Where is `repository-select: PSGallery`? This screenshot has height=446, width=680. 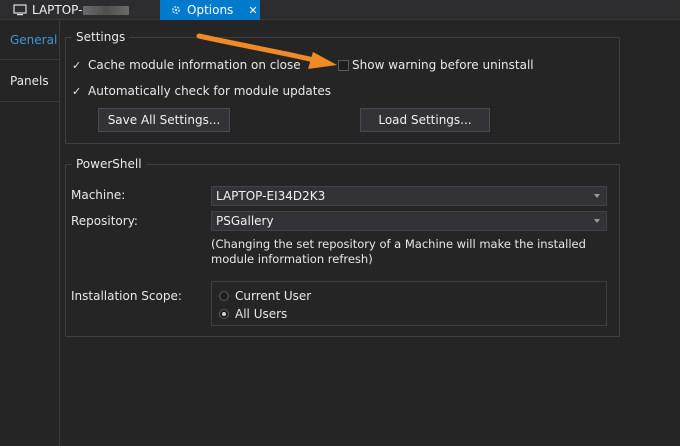
repository-select: PSGallery is located at coordinates (409, 221).